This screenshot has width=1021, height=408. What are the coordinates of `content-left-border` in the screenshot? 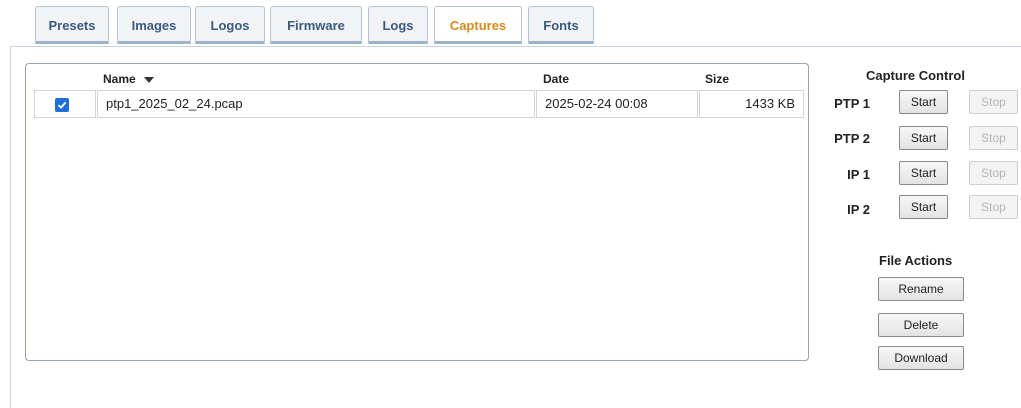 It's located at (10, 227).